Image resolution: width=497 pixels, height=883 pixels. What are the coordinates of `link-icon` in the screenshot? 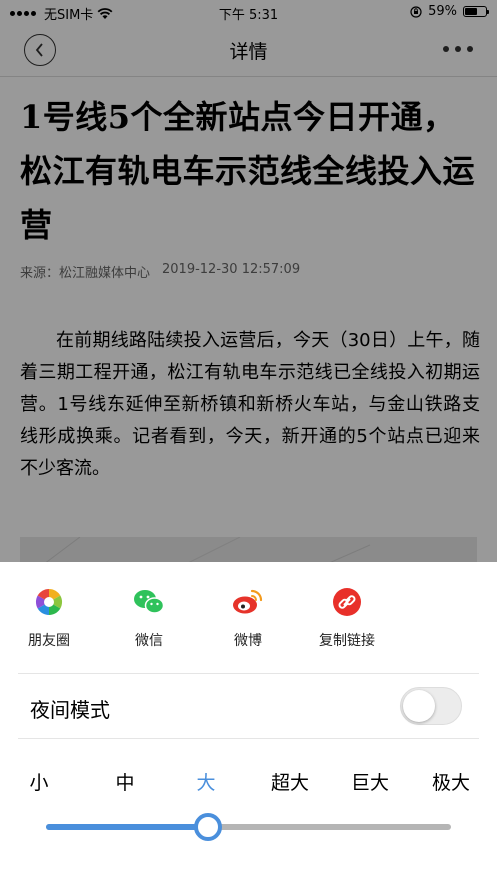 It's located at (347, 602).